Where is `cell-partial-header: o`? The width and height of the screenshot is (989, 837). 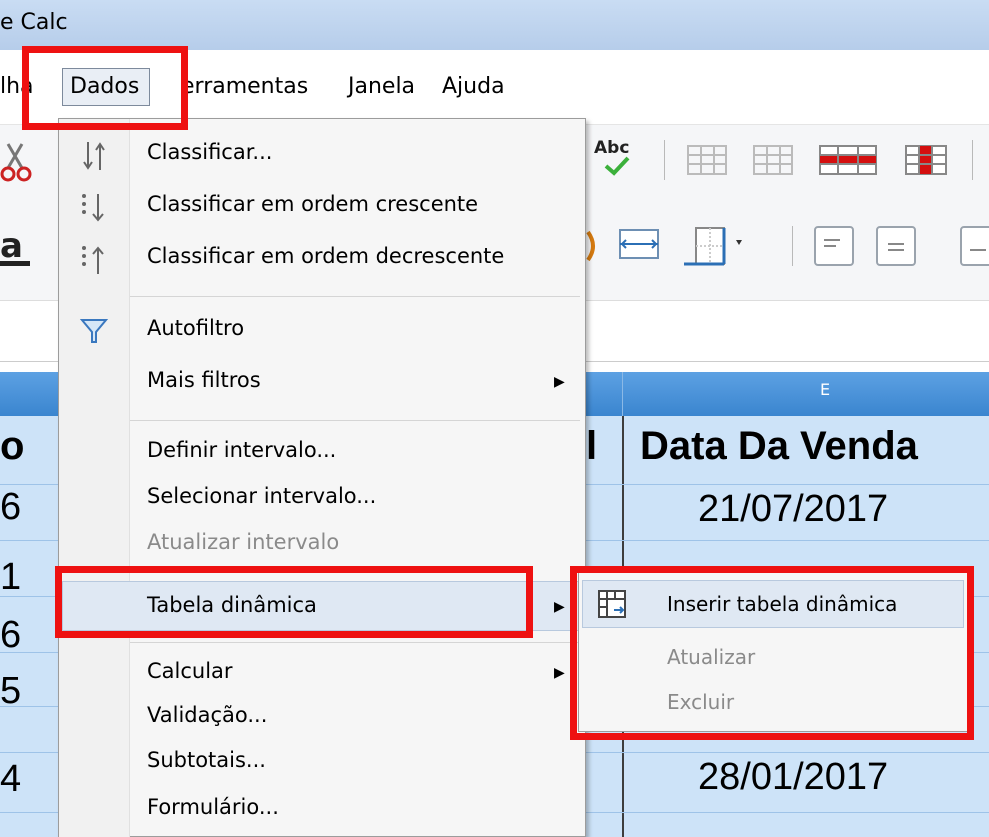 cell-partial-header: o is located at coordinates (12, 446).